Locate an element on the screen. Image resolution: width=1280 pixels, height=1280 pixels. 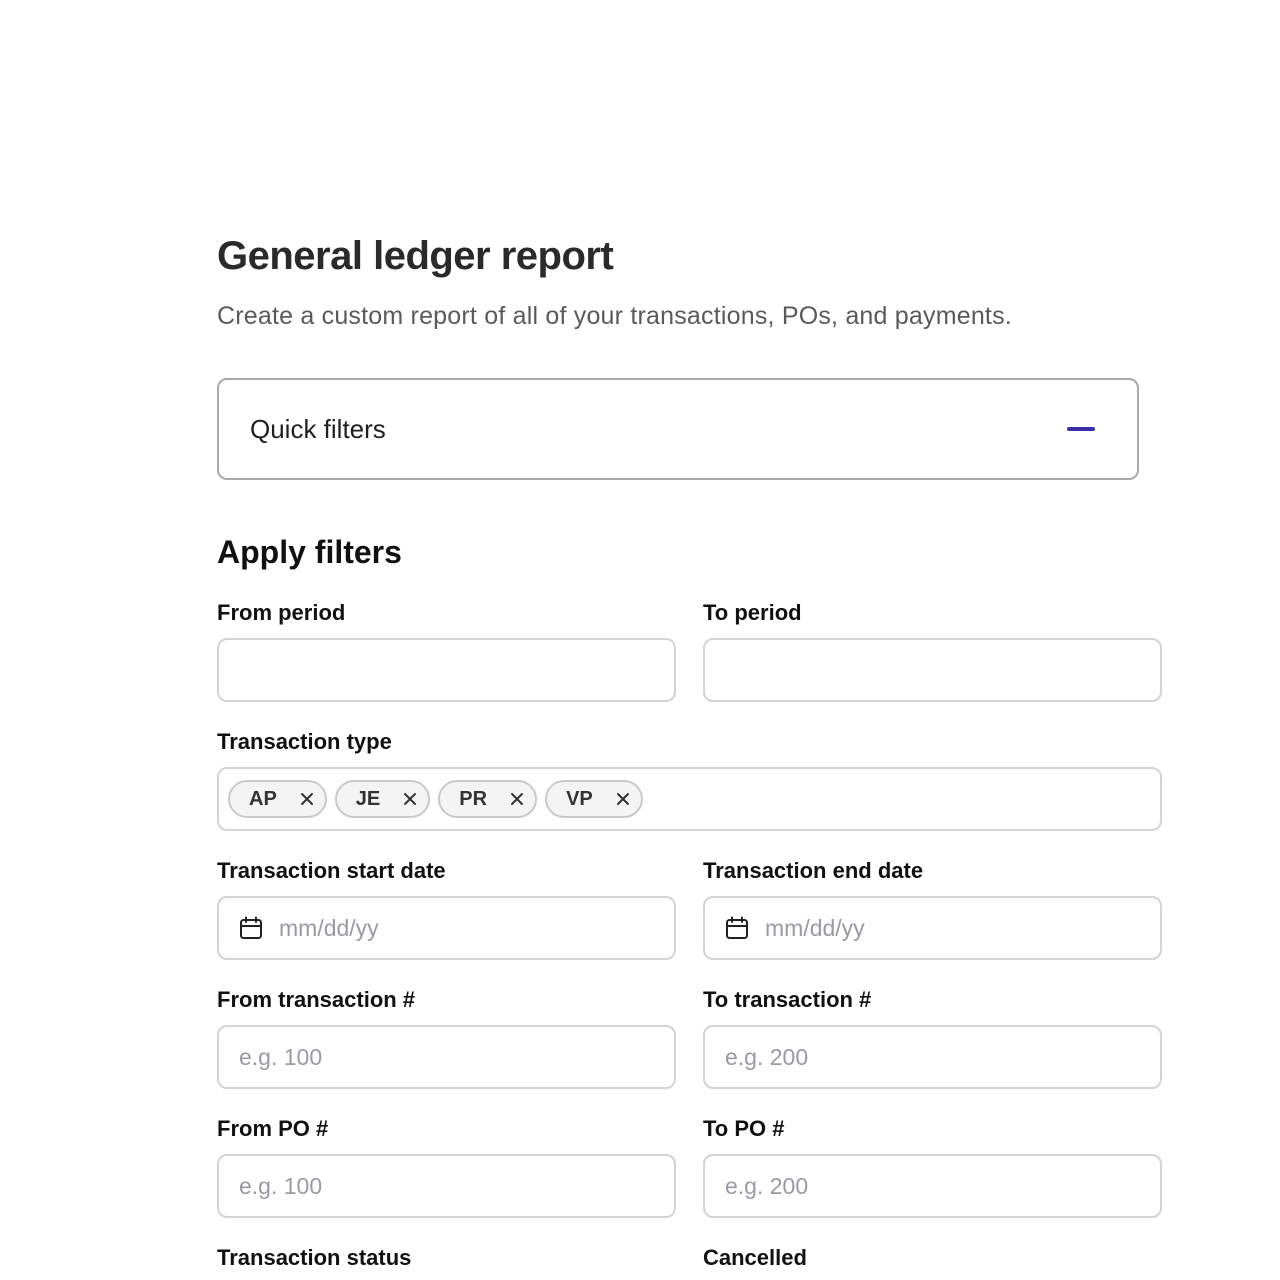
from-po-input is located at coordinates (446, 1186).